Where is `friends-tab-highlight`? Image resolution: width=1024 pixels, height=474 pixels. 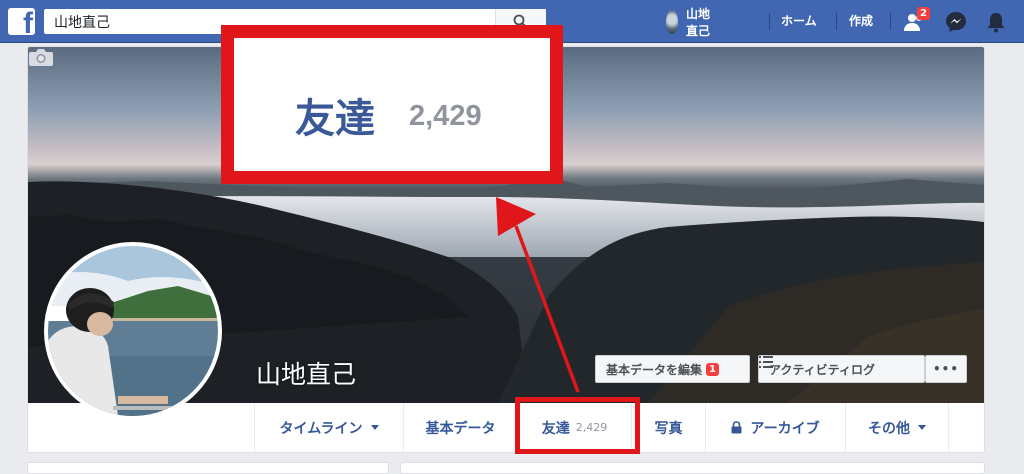 friends-tab-highlight is located at coordinates (577, 425).